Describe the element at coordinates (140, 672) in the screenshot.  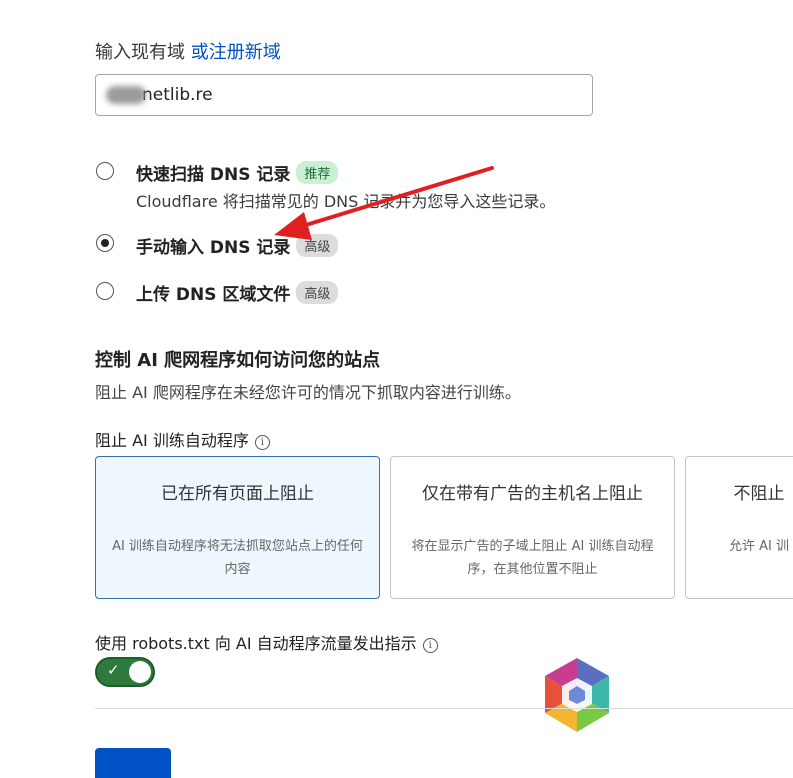
I see `toggle-knob` at that location.